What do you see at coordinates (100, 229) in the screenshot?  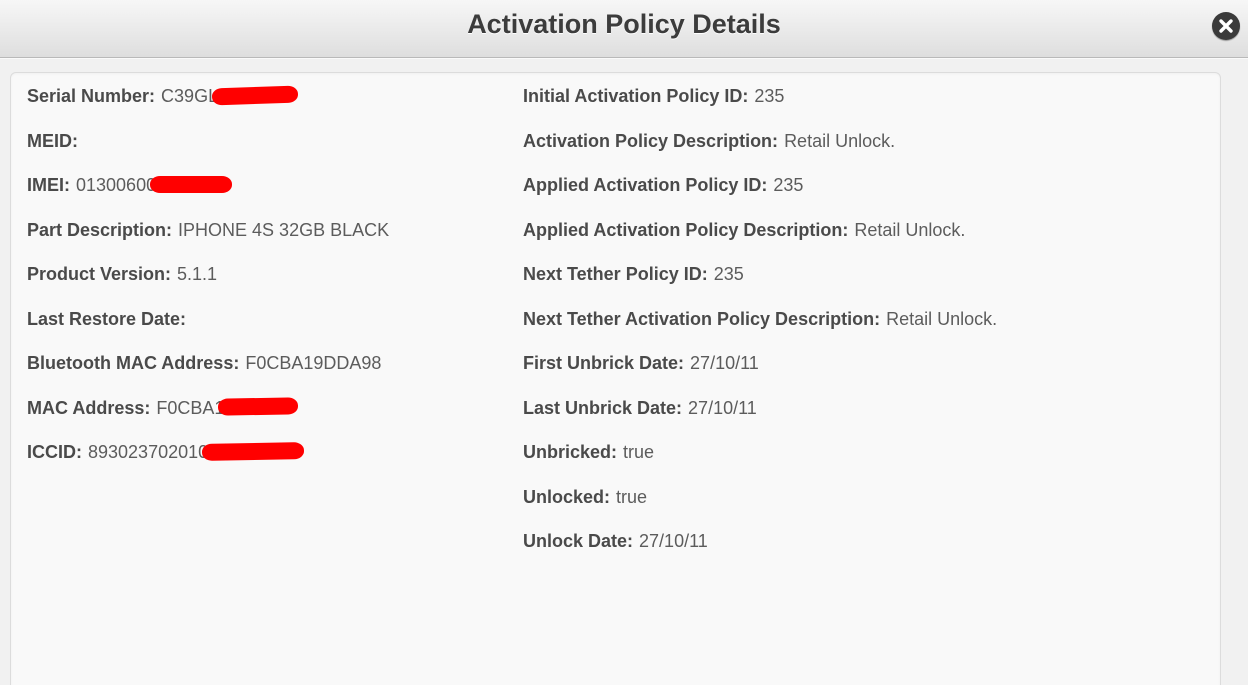 I see `part-description-label: Part Description:` at bounding box center [100, 229].